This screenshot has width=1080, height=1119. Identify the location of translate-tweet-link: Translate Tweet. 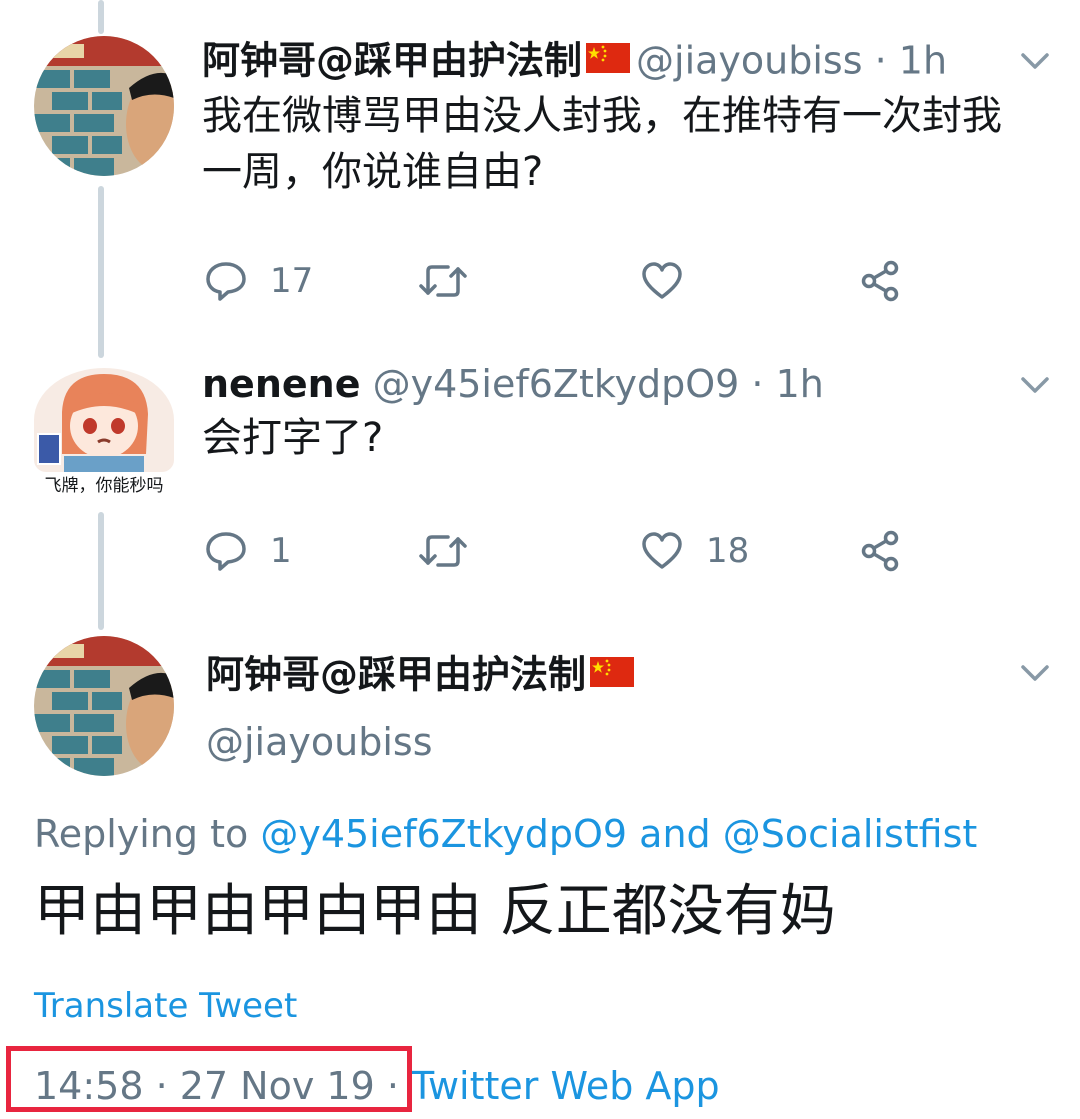
(165, 1006).